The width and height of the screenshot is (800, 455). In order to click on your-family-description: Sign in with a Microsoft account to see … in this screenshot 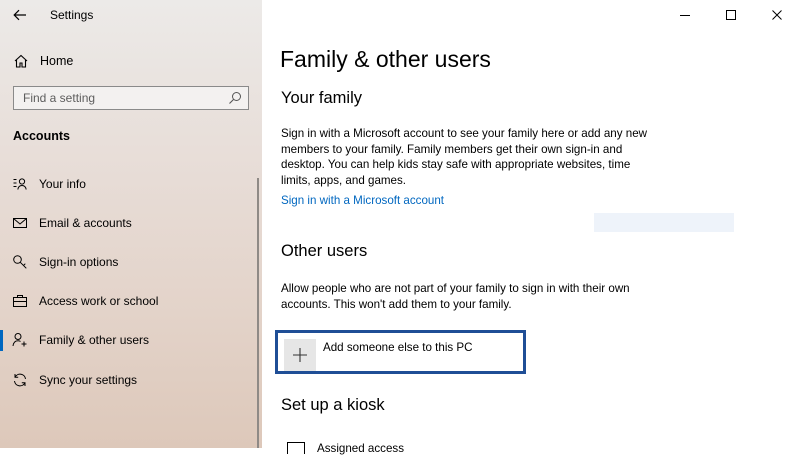, I will do `click(464, 157)`.